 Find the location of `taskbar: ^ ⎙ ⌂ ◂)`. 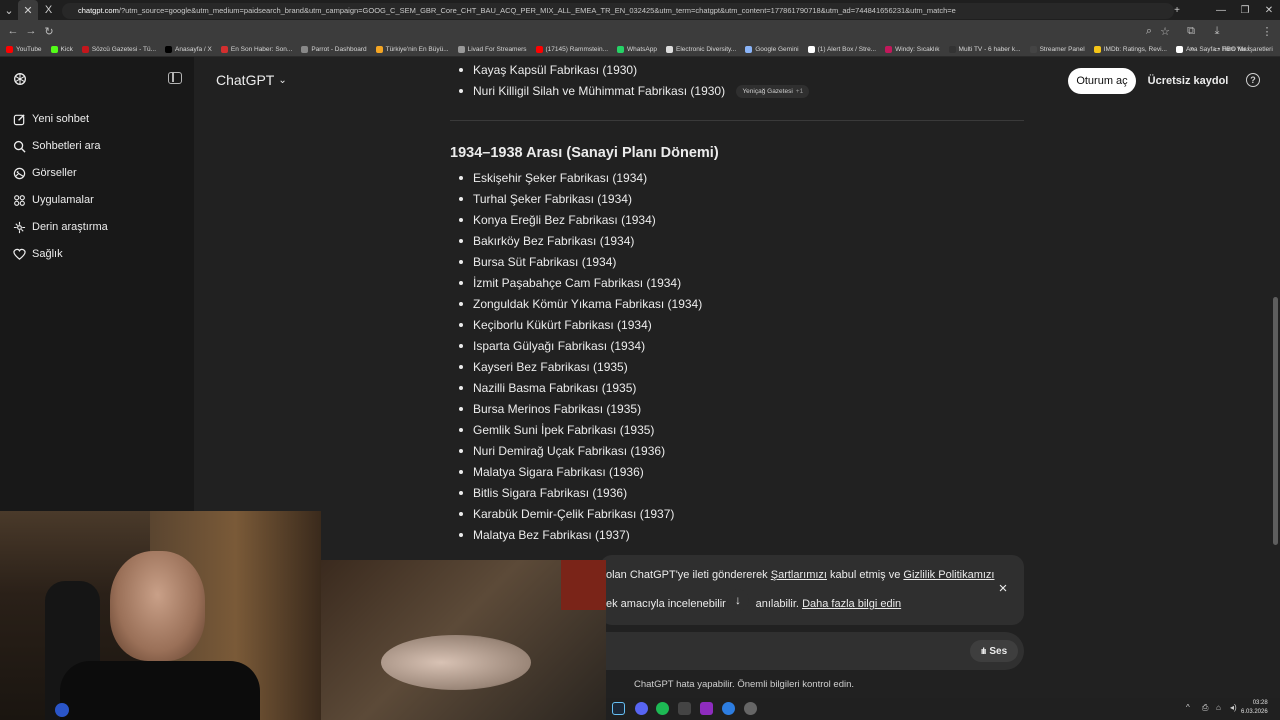

taskbar: ^ ⎙ ⌂ ◂) is located at coordinates (943, 709).